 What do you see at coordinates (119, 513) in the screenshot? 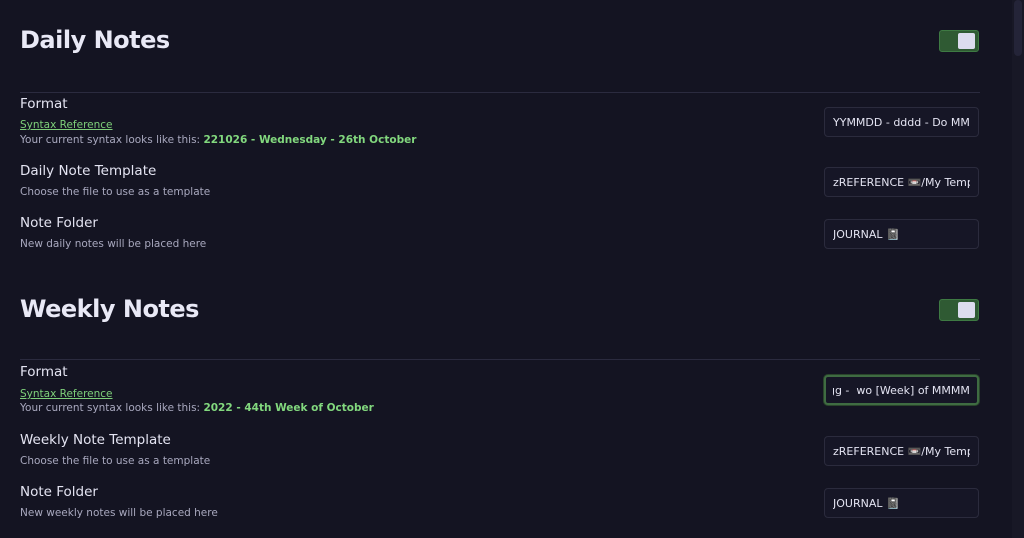
I see `weekly-folder-description: New weekly notes will be placed here` at bounding box center [119, 513].